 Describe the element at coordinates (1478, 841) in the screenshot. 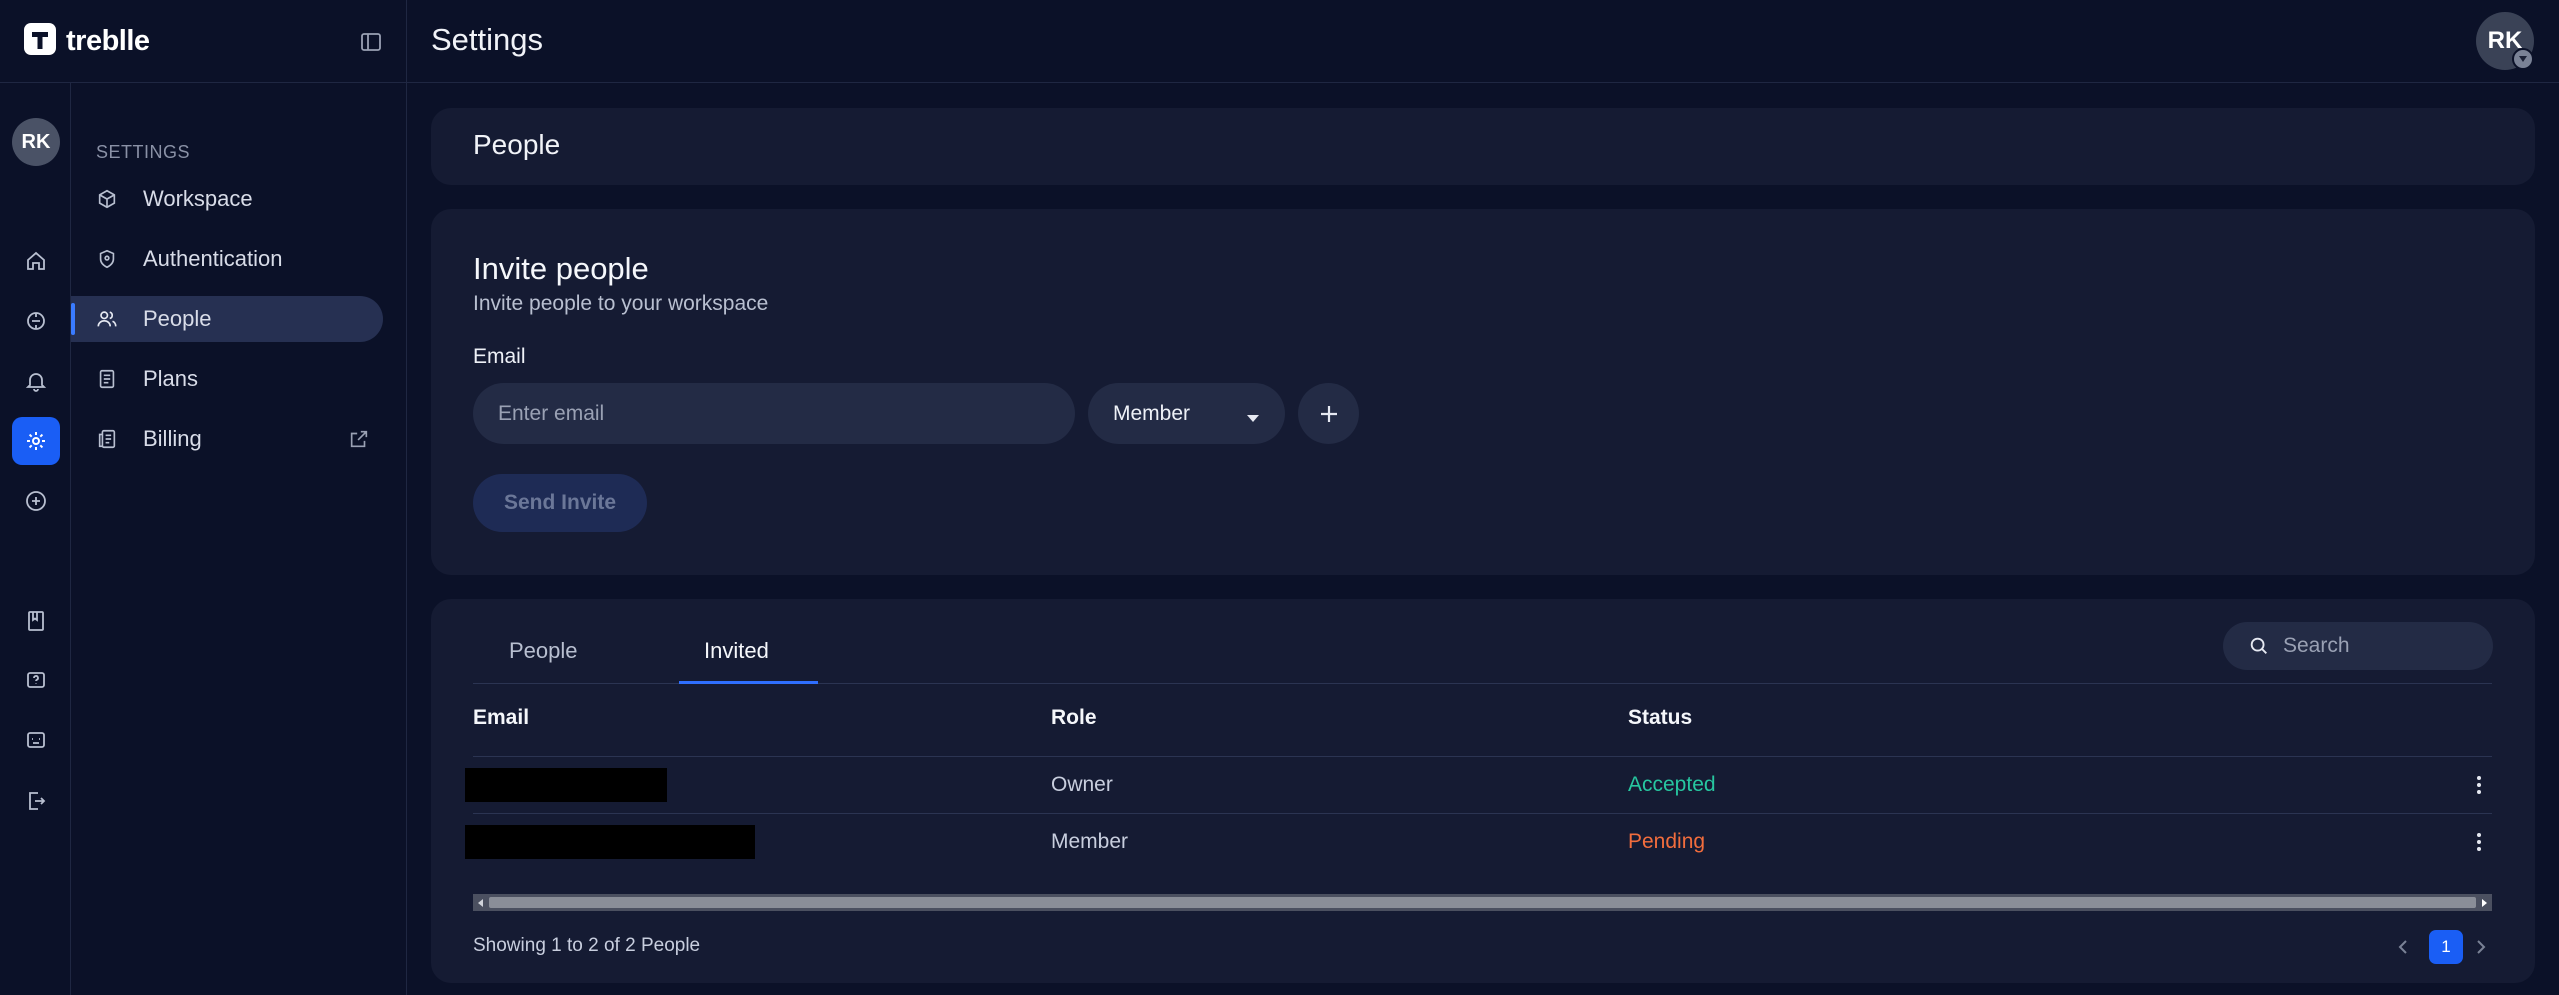

I see `table-row: Member Pending` at that location.